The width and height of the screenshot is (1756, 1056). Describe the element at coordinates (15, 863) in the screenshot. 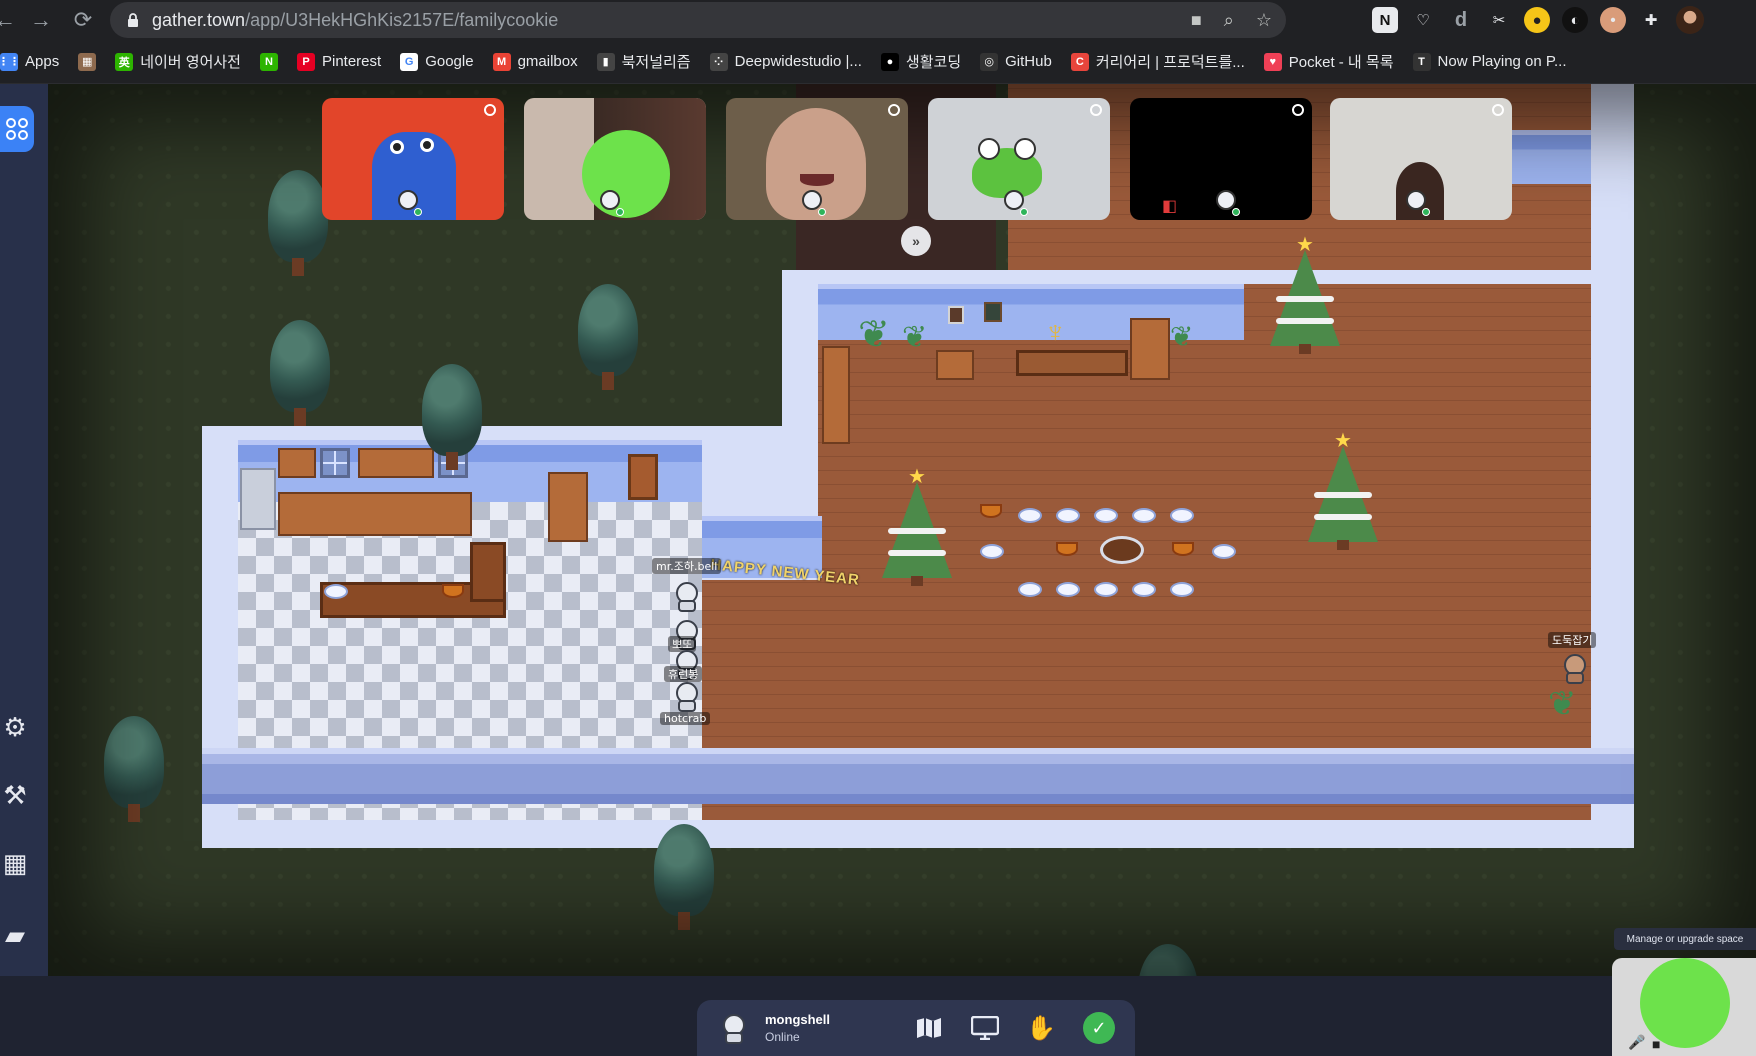

I see `calendar-icon: ▦` at that location.